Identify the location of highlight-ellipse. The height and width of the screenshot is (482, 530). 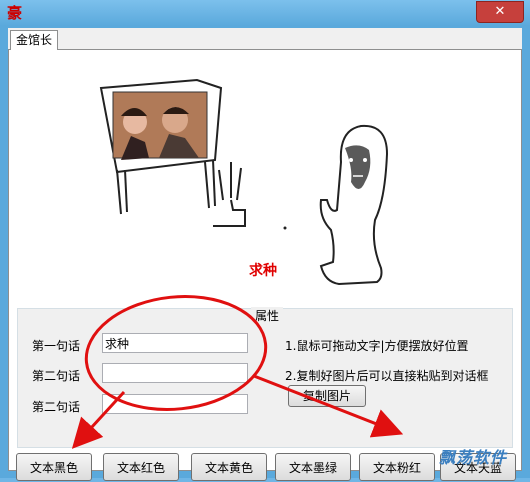
(176, 353).